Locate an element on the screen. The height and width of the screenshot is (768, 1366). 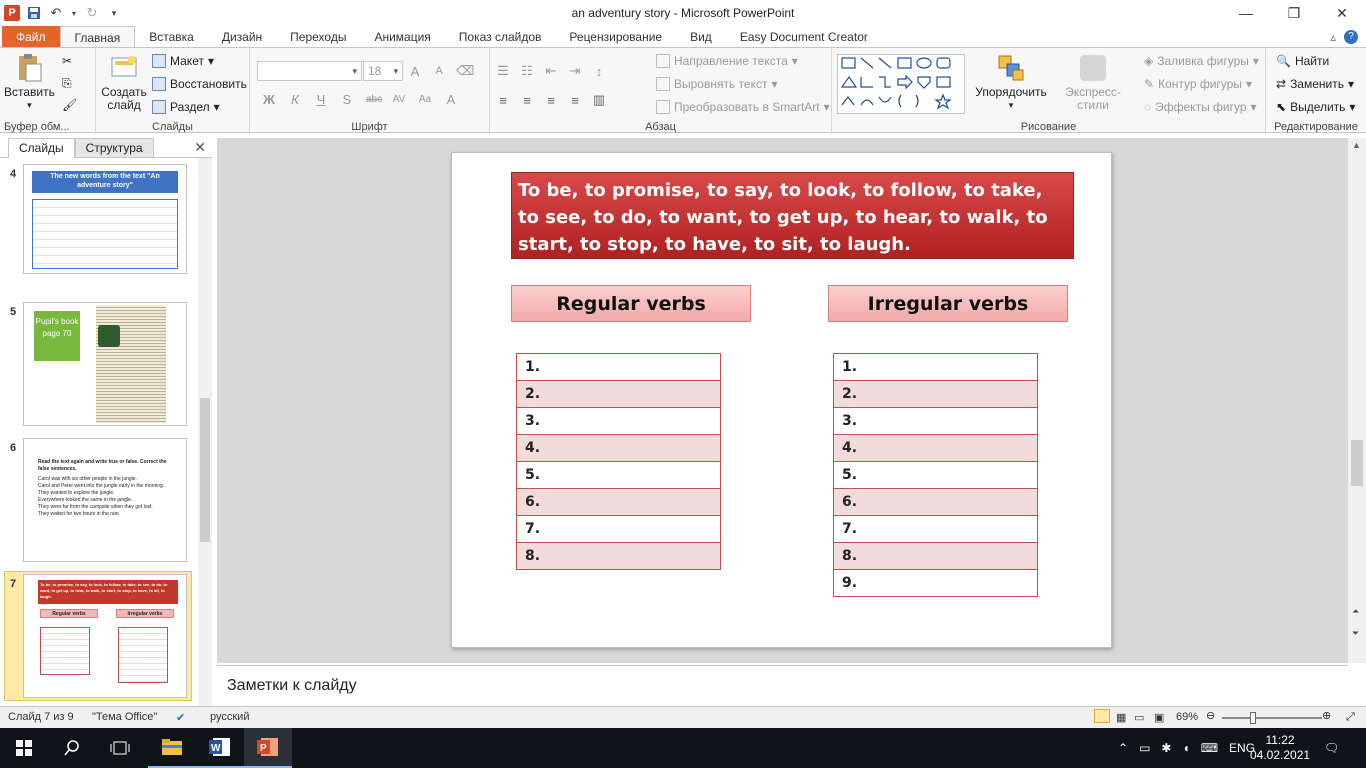
undo-dropdown-icon: ▾ is located at coordinates (74, 13).